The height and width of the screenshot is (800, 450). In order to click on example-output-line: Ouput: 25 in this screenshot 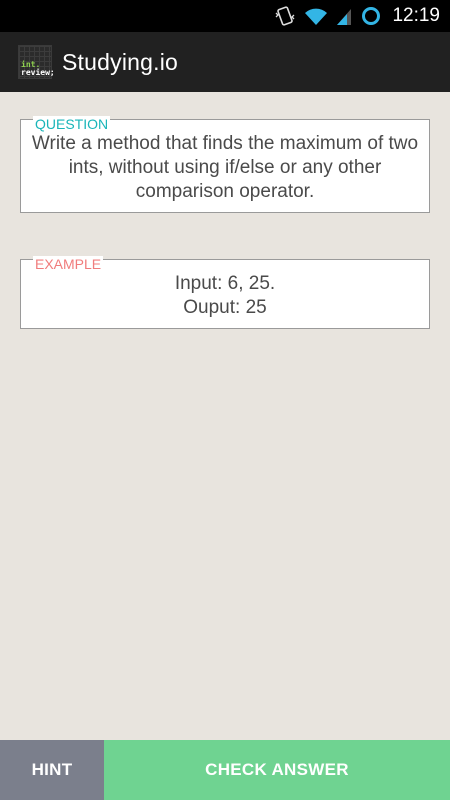, I will do `click(225, 307)`.